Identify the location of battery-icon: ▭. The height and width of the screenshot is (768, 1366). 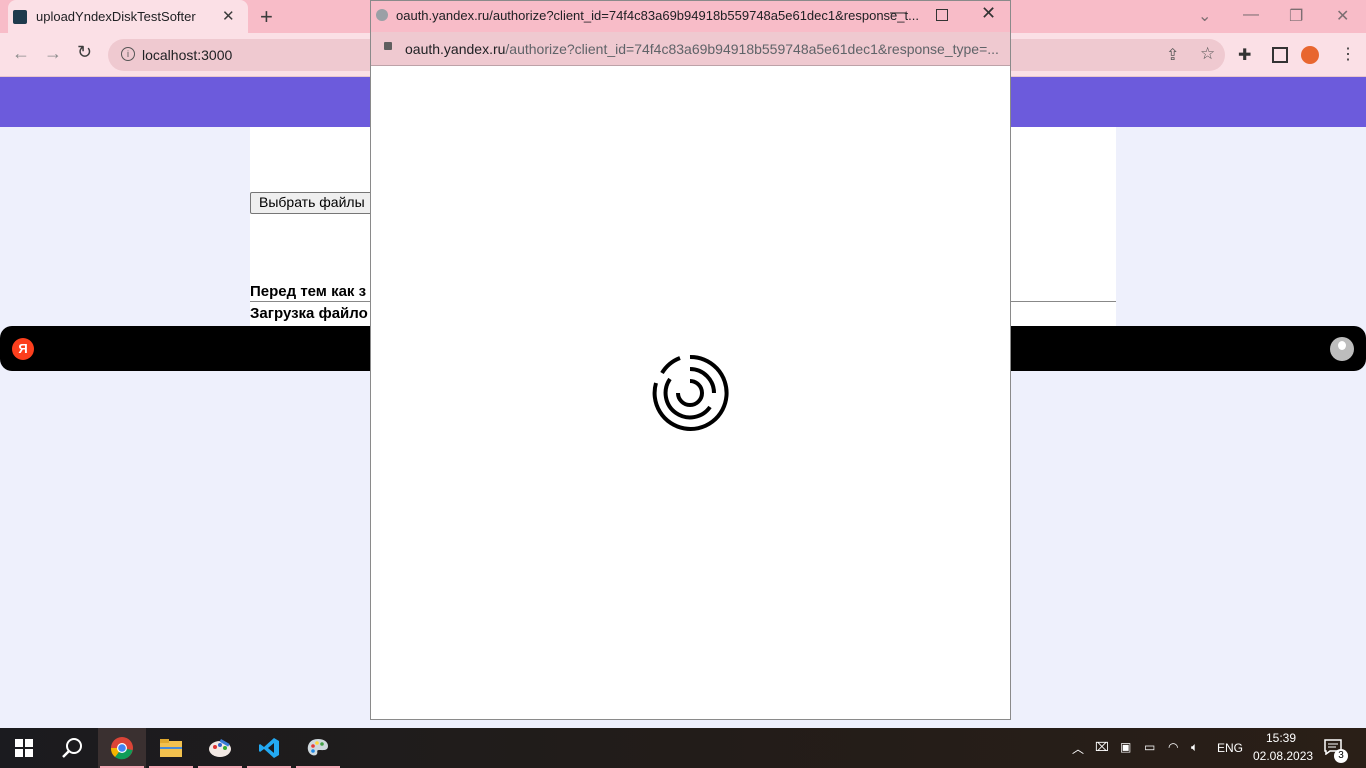
(1149, 747).